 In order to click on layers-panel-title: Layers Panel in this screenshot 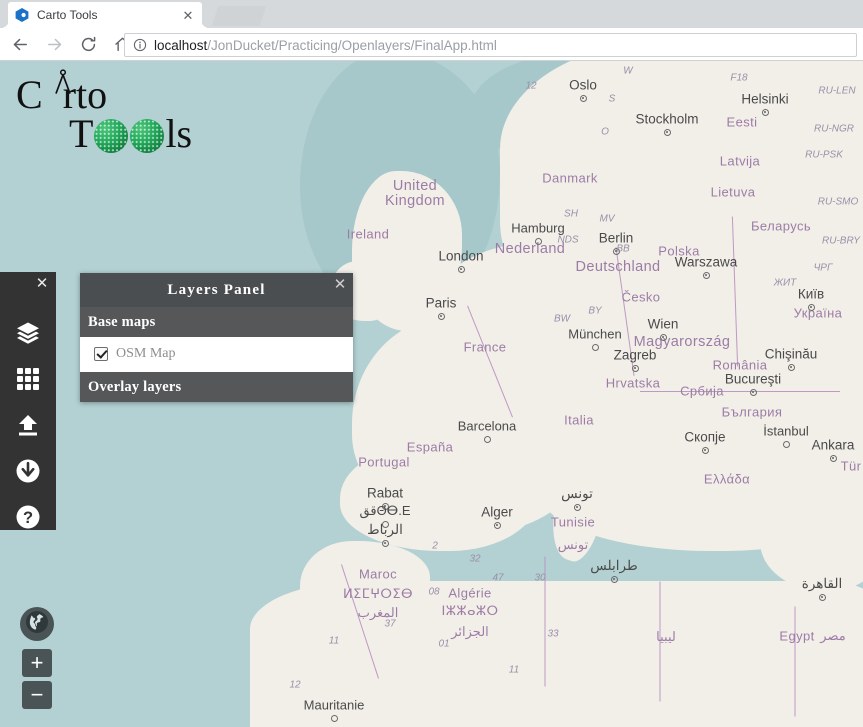, I will do `click(216, 289)`.